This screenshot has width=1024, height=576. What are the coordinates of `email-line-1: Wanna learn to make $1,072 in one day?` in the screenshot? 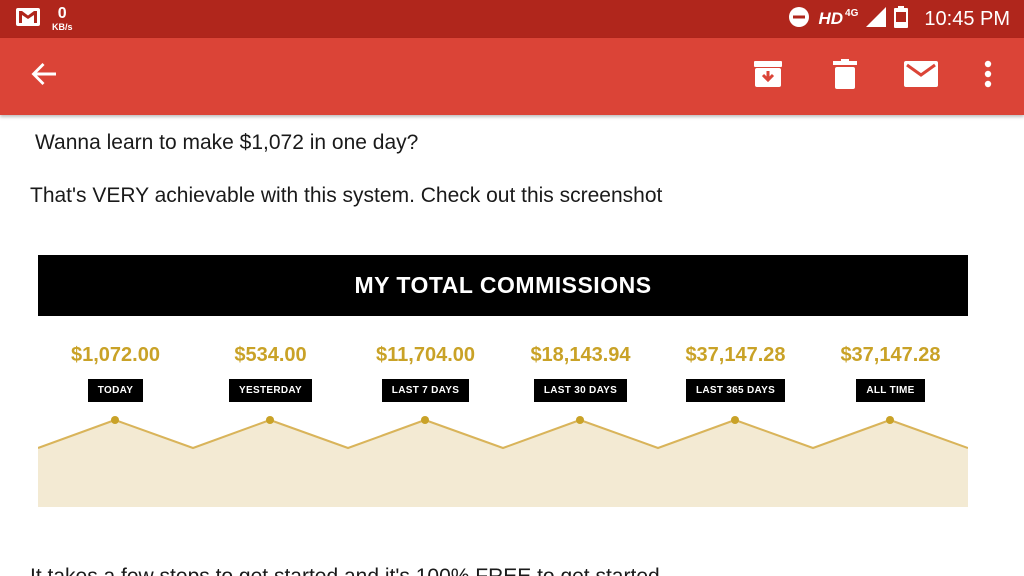 It's located at (227, 142).